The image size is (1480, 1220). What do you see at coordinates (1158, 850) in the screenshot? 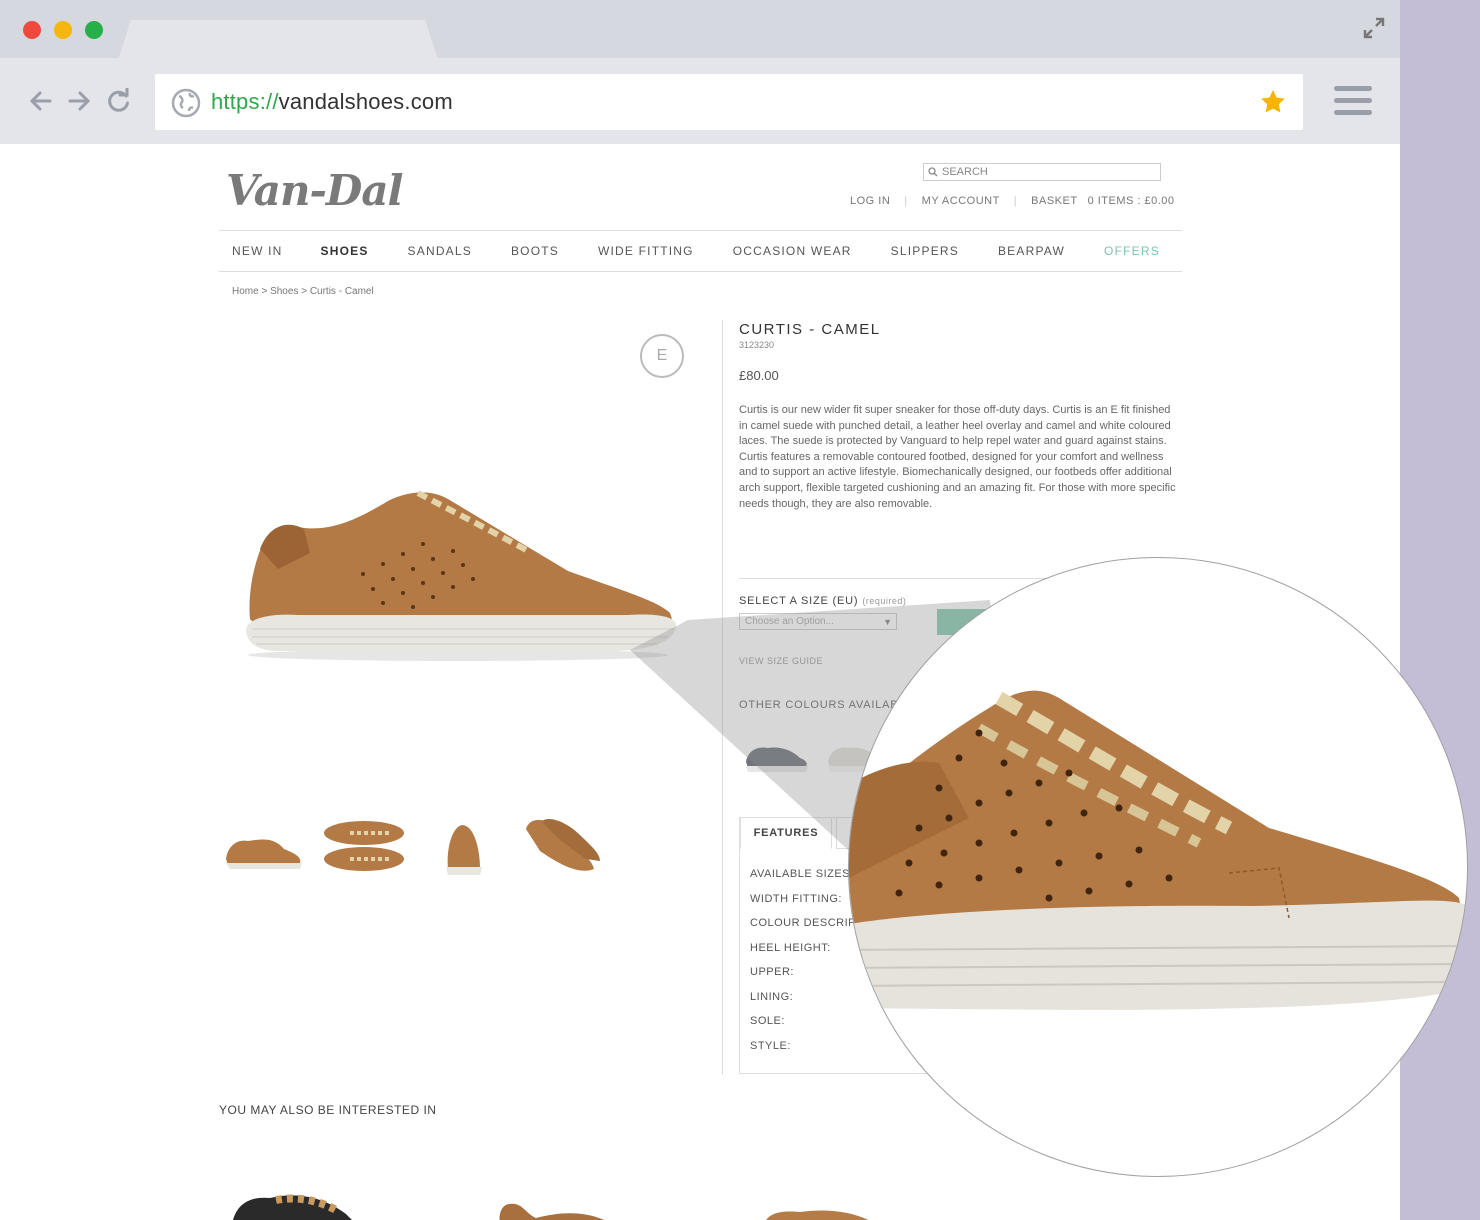
I see `zoomed-shoe-image` at bounding box center [1158, 850].